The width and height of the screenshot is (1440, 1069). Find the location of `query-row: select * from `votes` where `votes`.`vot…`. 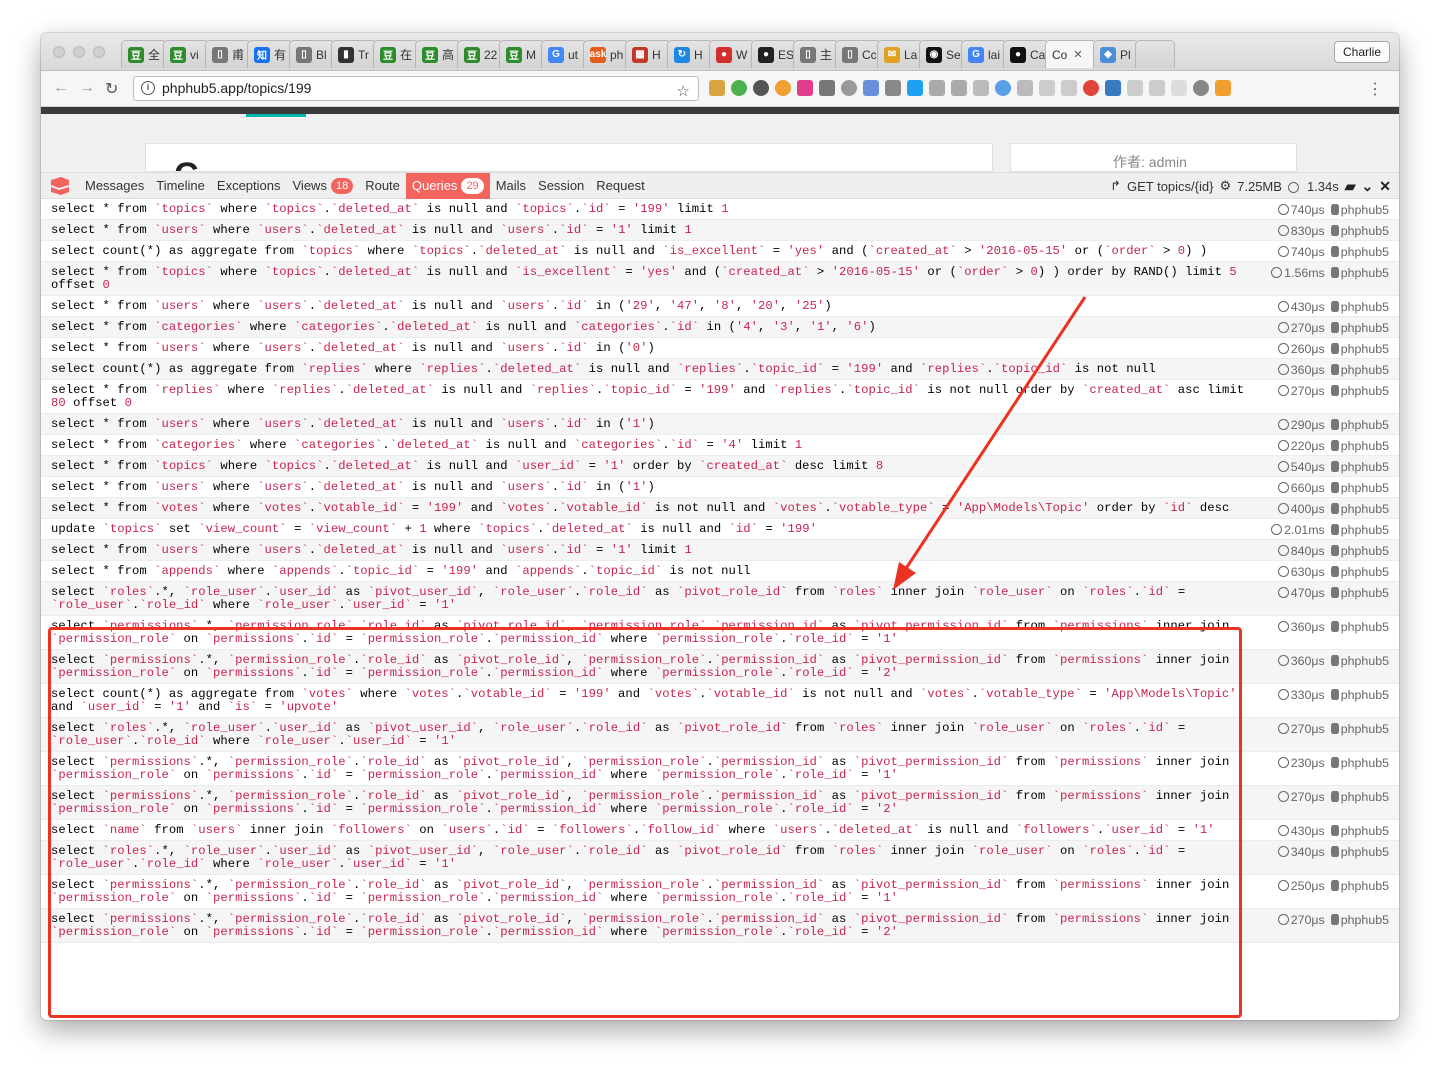

query-row: select * from `votes` where `votes`.`vot… is located at coordinates (720, 508).